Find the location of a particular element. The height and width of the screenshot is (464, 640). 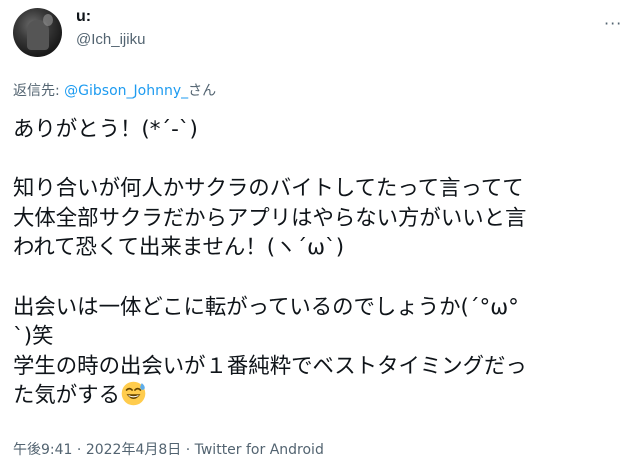

avatar is located at coordinates (37, 32).